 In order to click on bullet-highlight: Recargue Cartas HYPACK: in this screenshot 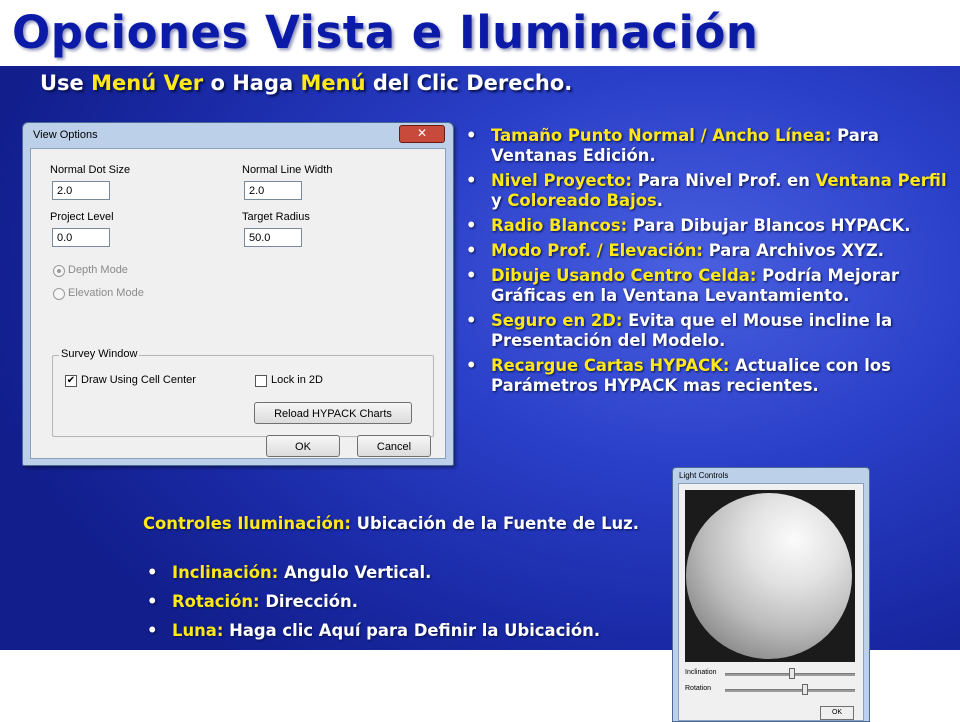, I will do `click(610, 365)`.